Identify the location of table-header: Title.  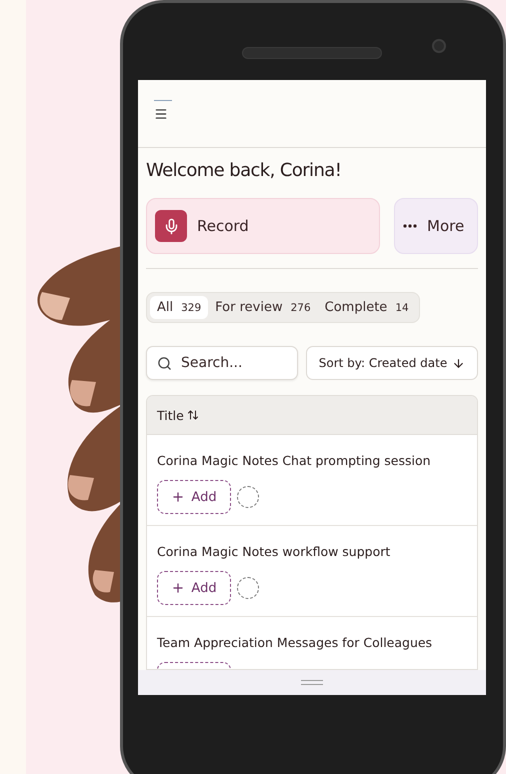
(312, 415).